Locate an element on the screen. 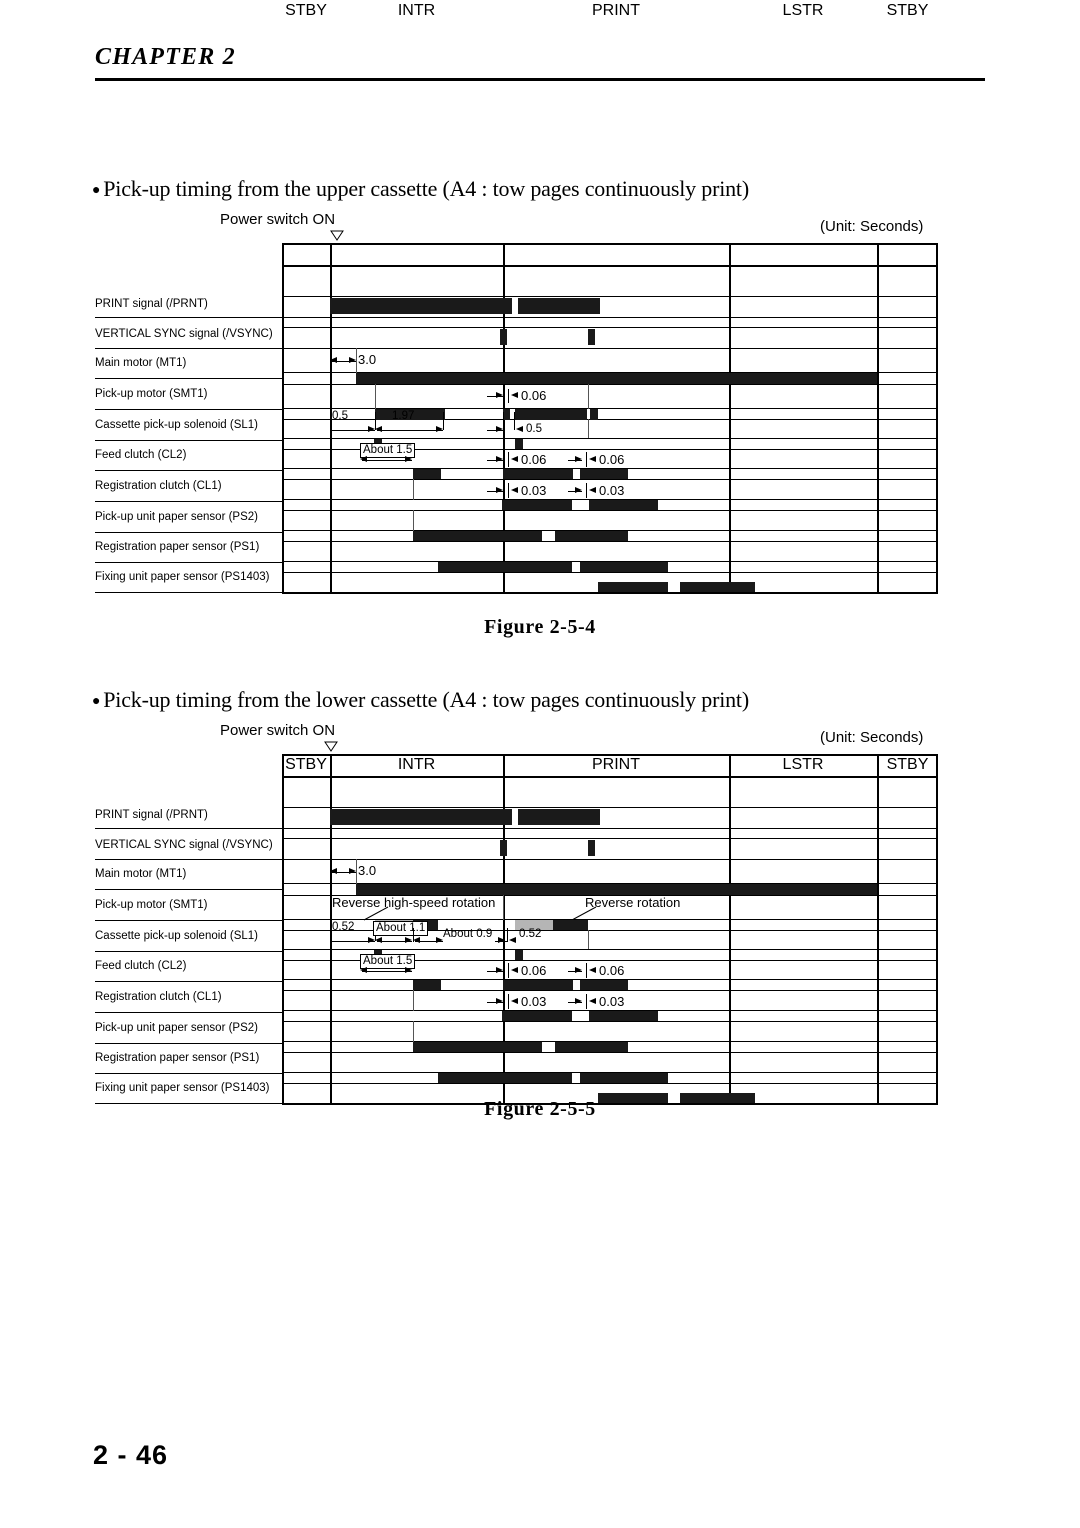 Image resolution: width=1080 pixels, height=1528 pixels. phase-label-stby-2: STBY is located at coordinates (306, 764).